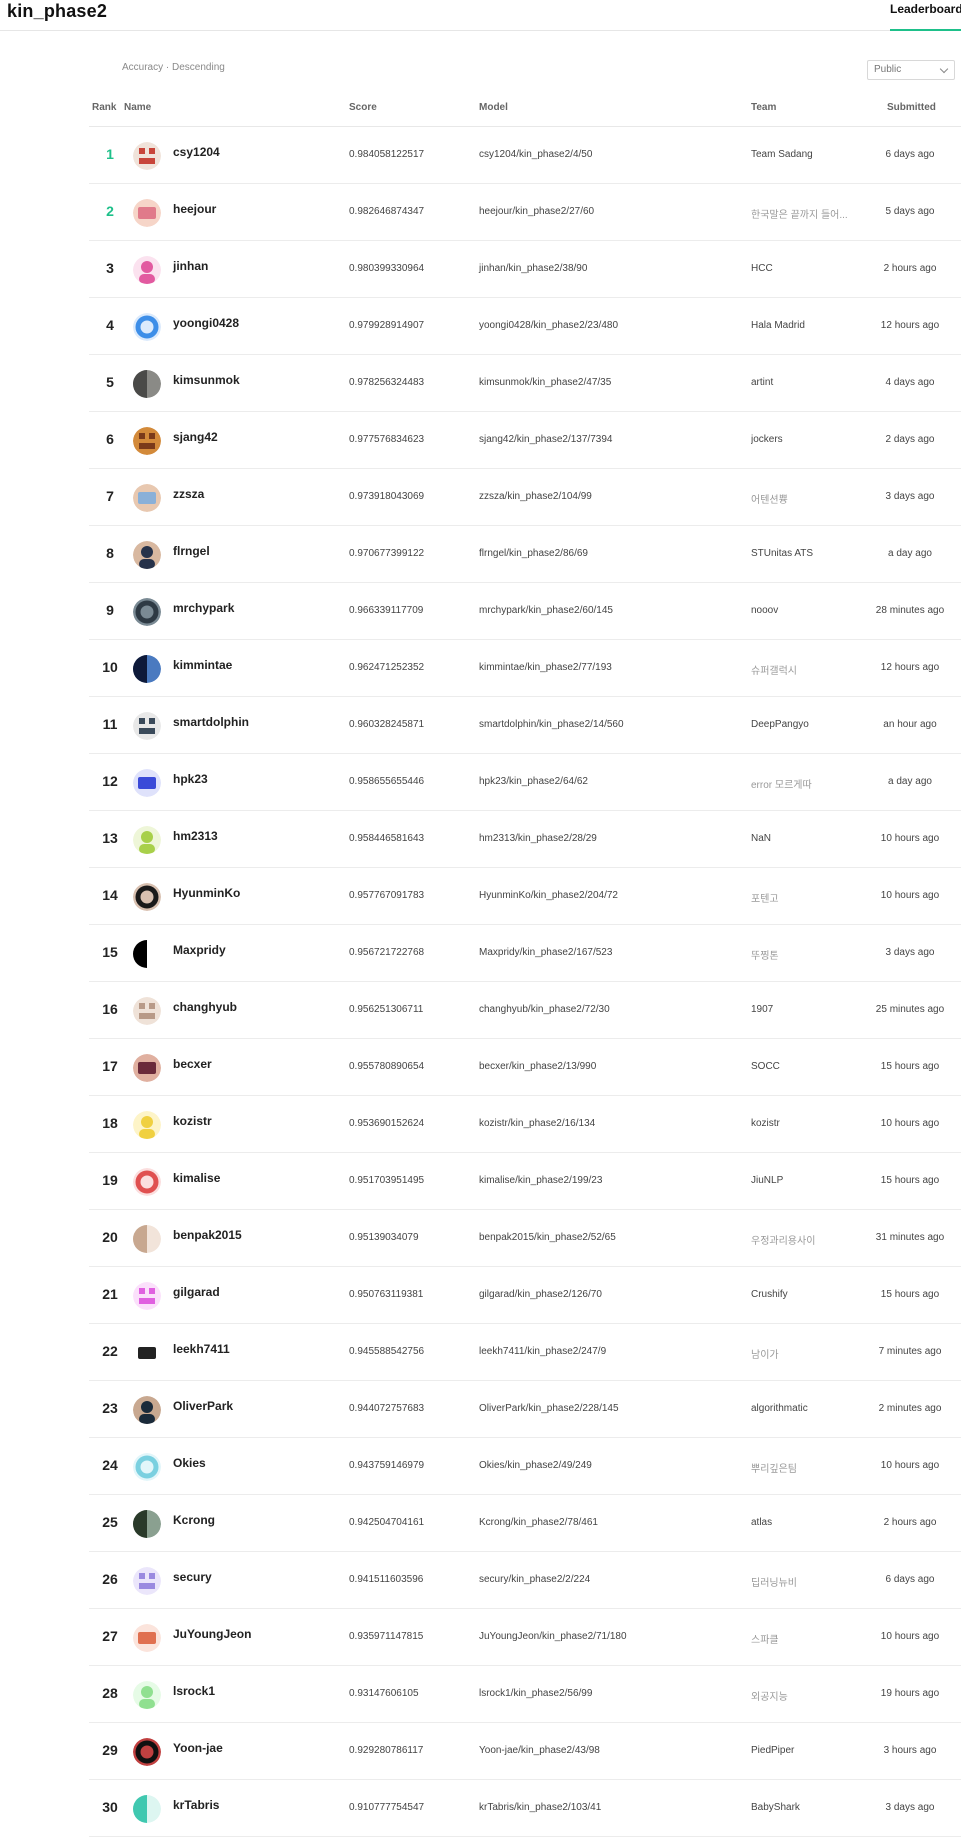 The height and width of the screenshot is (1847, 961). Describe the element at coordinates (206, 380) in the screenshot. I see `user-name-link: kimsunmok` at that location.